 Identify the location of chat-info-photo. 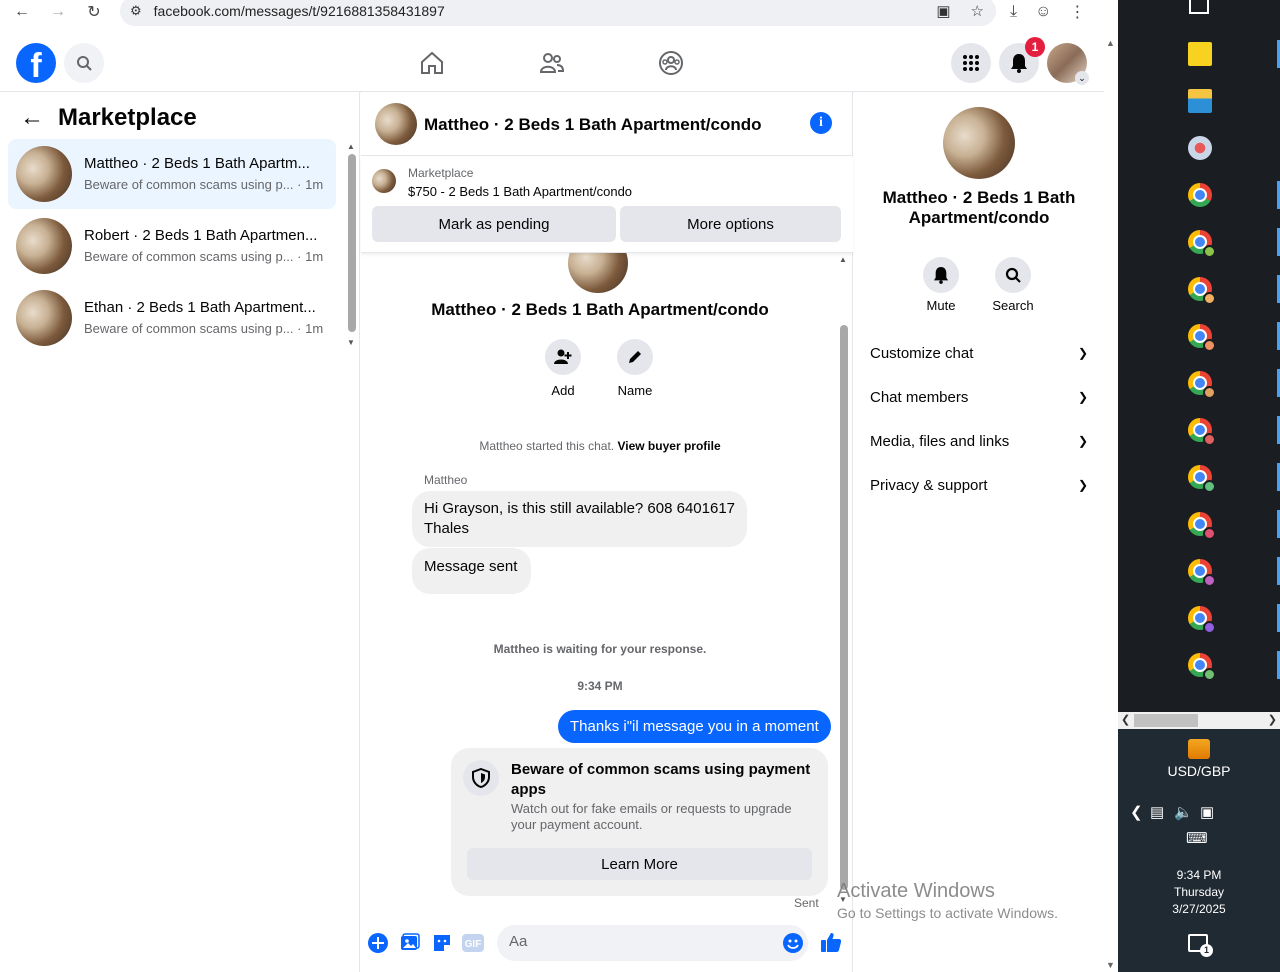
(979, 143).